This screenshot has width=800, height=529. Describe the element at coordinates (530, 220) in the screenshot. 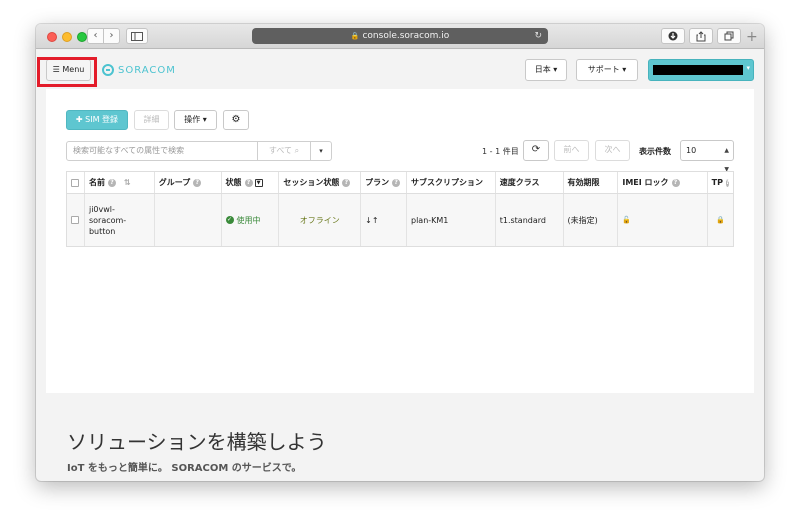

I see `cell-speed-class: t1.standard` at that location.